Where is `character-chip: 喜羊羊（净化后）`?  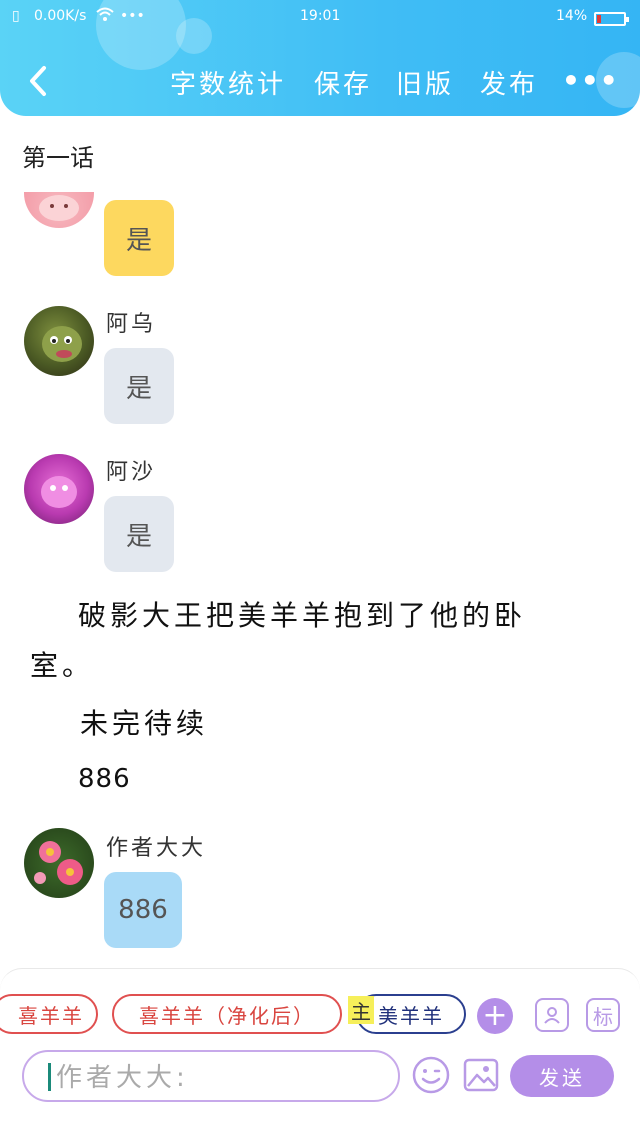
character-chip: 喜羊羊（净化后） is located at coordinates (227, 1014).